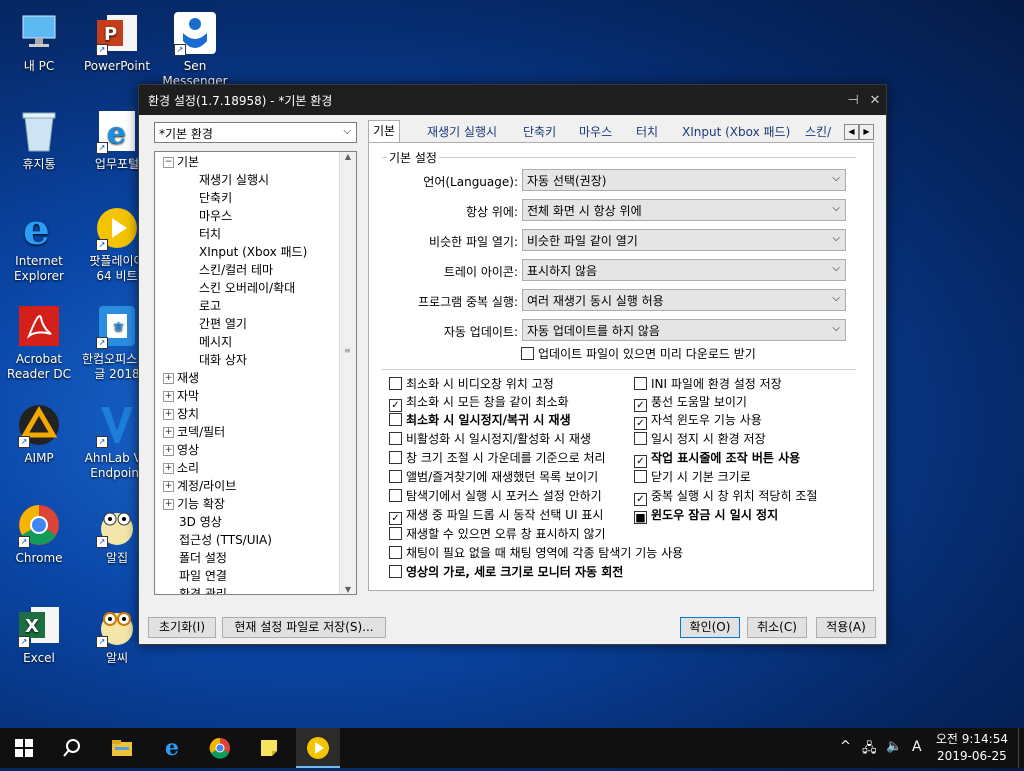  What do you see at coordinates (471, 384) in the screenshot?
I see `checkbox: 최소화 시 비디오창 위치 고정` at bounding box center [471, 384].